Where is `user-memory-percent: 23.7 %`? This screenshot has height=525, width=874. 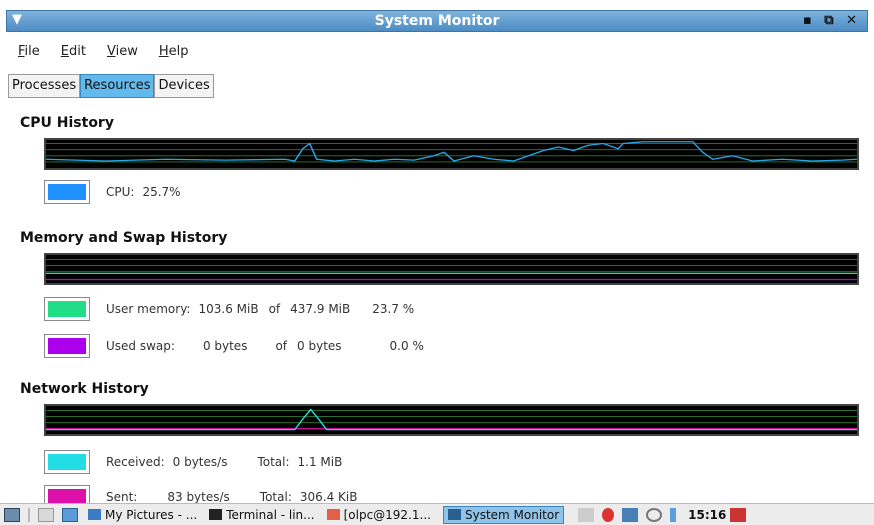
user-memory-percent: 23.7 % is located at coordinates (393, 309).